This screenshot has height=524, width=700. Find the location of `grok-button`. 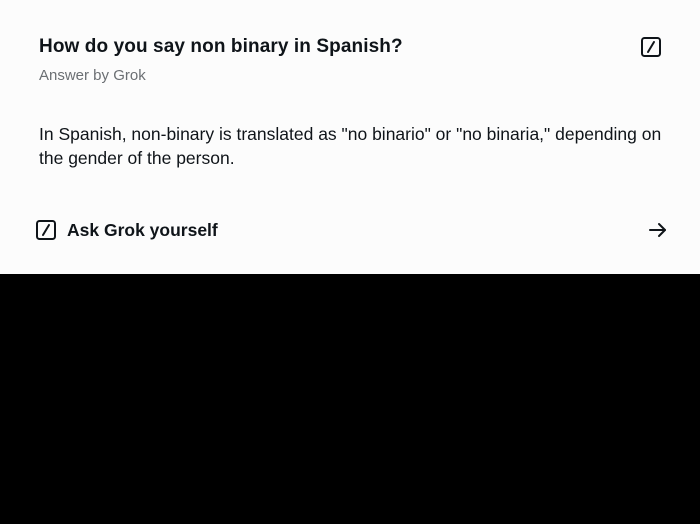

grok-button is located at coordinates (651, 47).